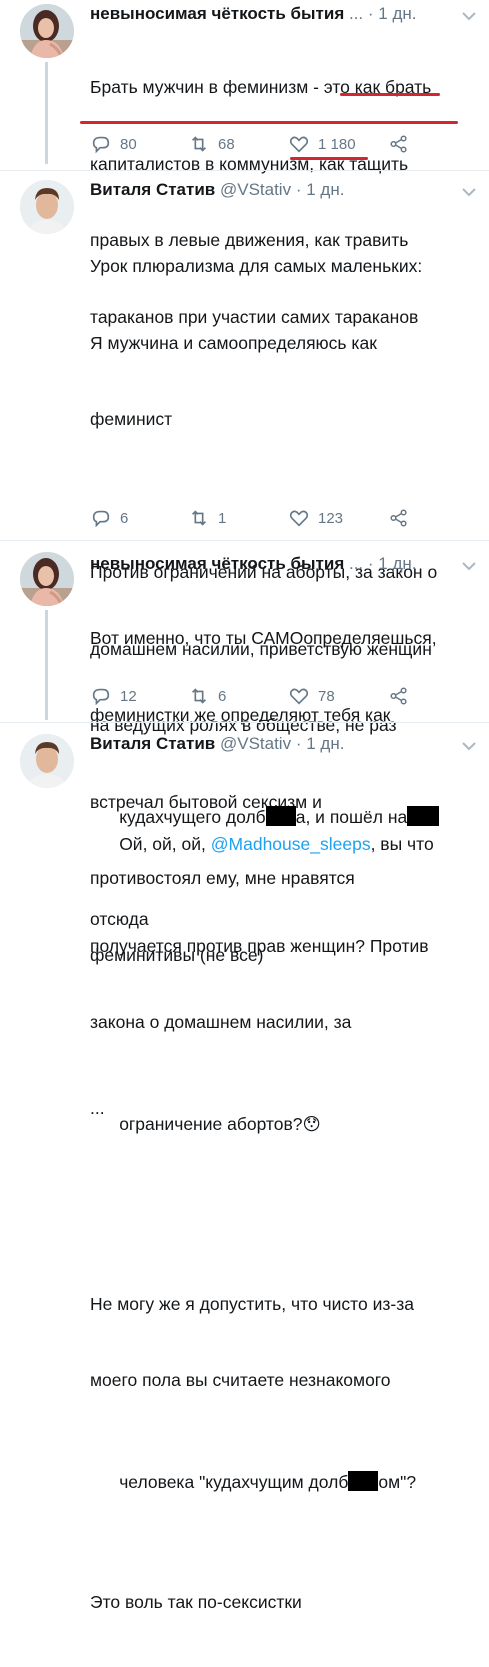  I want to click on retweet-button: 1, so click(207, 518).